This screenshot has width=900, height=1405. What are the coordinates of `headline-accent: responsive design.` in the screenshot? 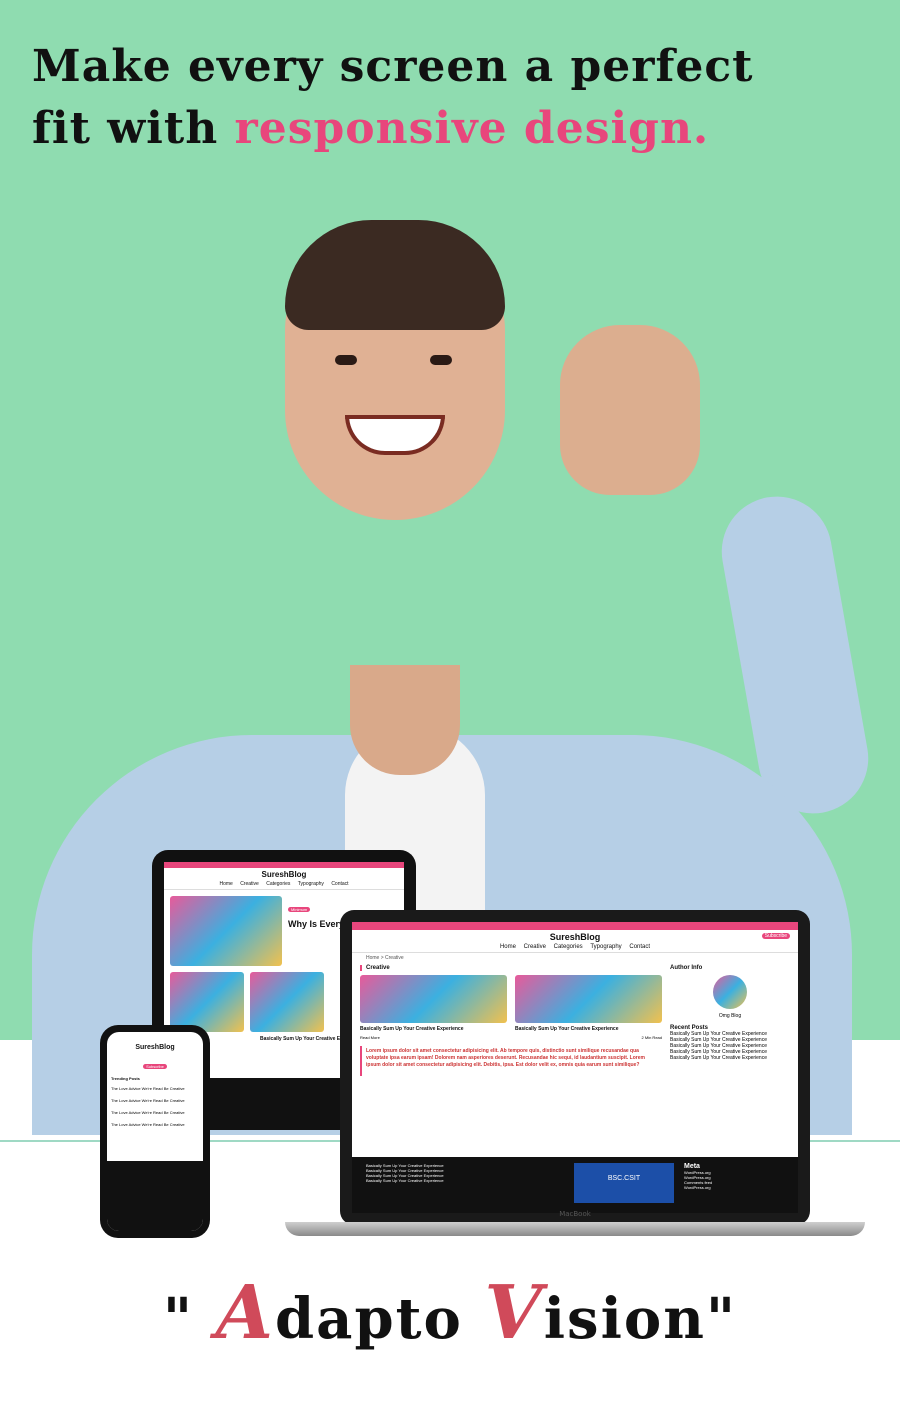 It's located at (472, 128).